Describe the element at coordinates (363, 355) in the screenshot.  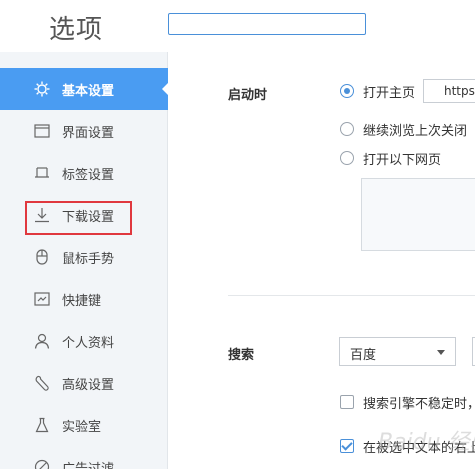
I see `search-engine-value: 百度` at that location.